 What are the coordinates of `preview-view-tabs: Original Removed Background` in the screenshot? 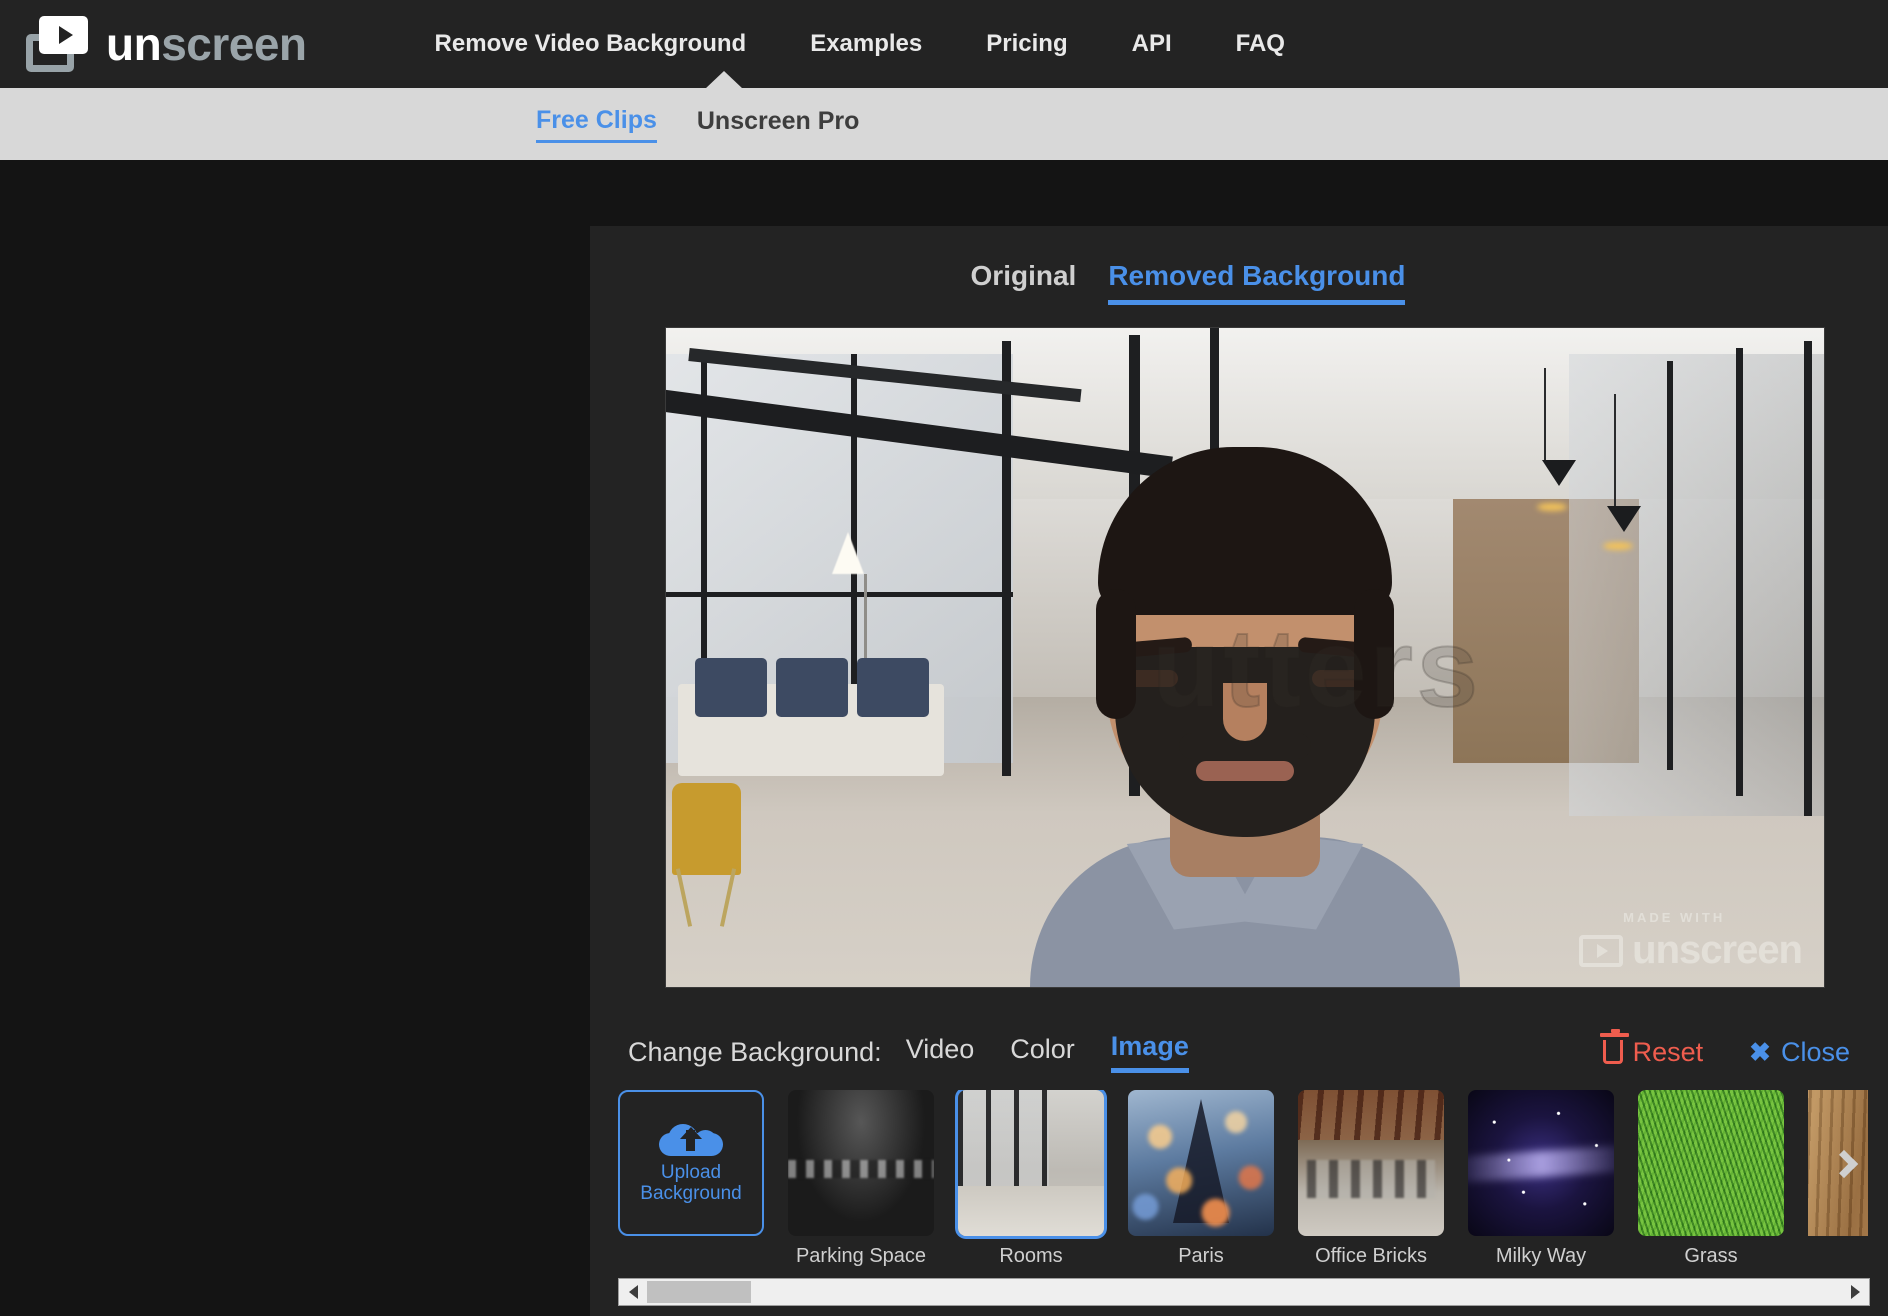 It's located at (1188, 282).